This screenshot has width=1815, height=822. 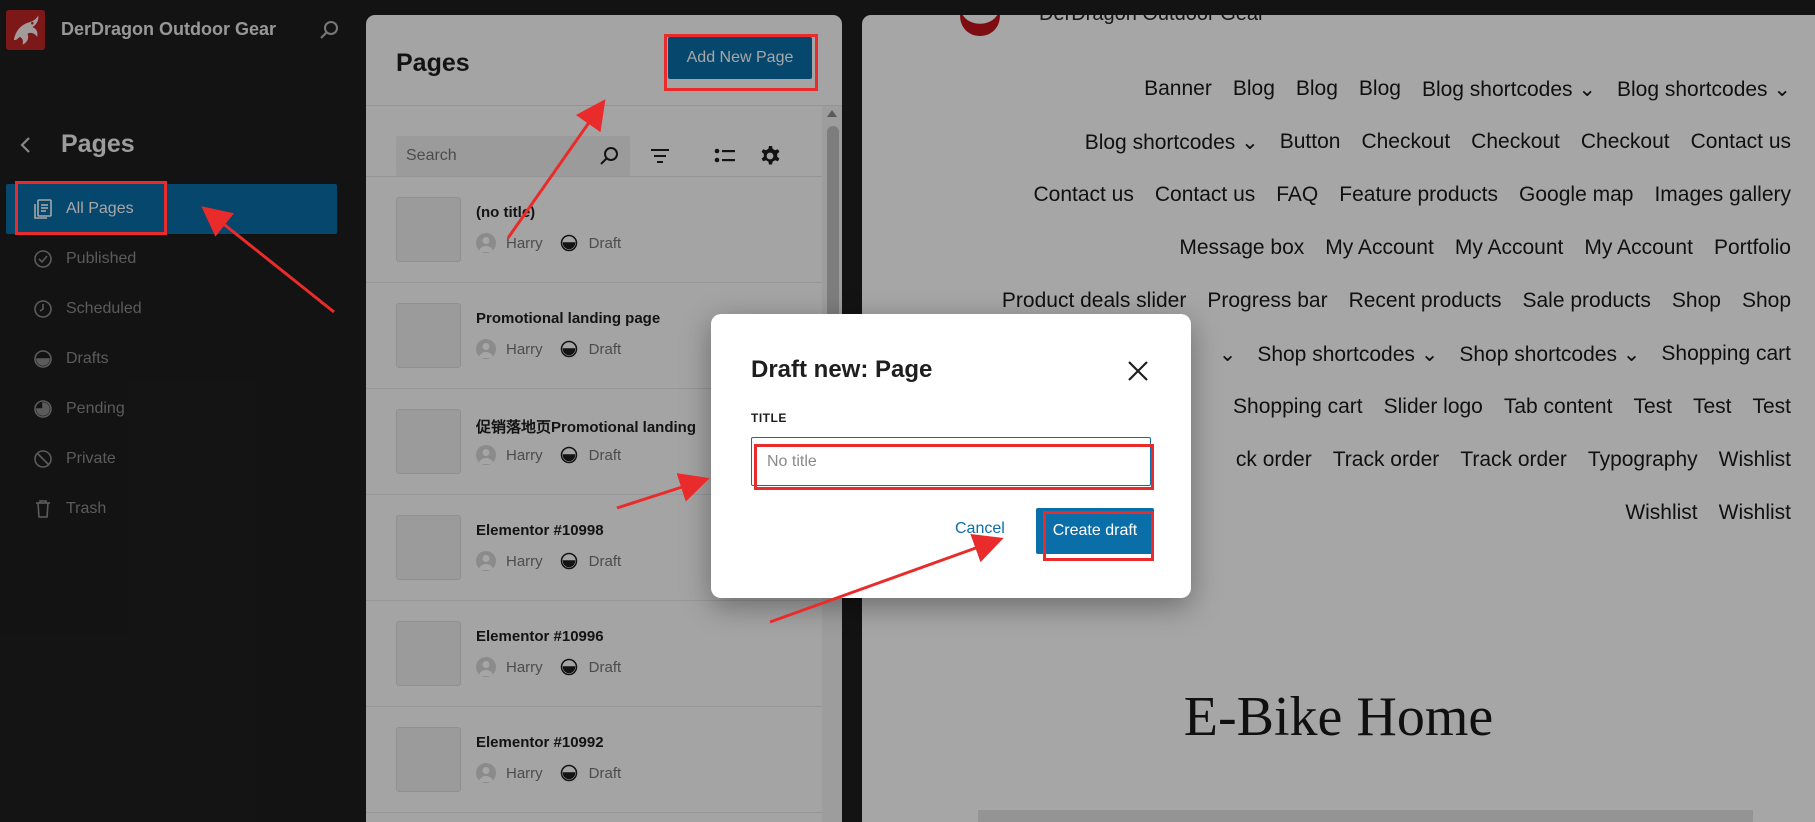 I want to click on close-icon, so click(x=1138, y=371).